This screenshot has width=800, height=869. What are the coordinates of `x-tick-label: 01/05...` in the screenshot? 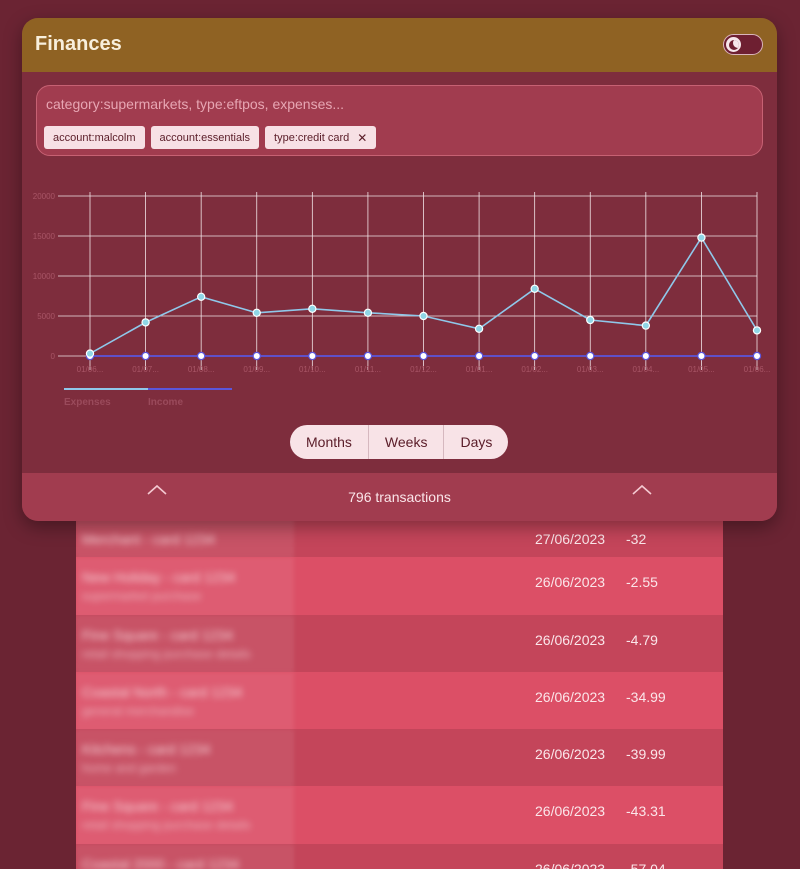 It's located at (701, 369).